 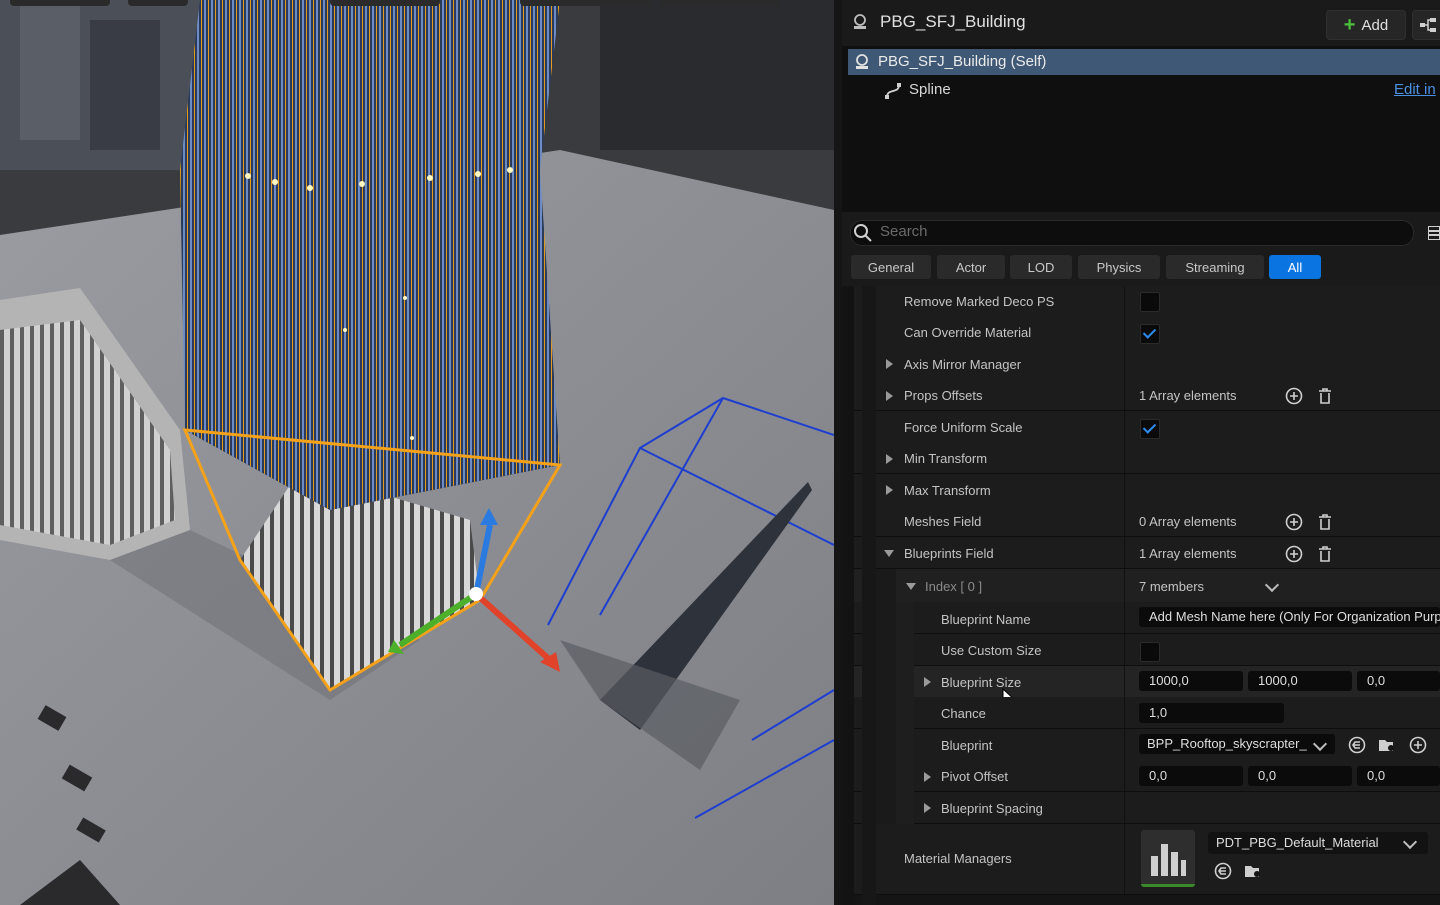 What do you see at coordinates (1398, 681) in the screenshot?
I see `blueprint-size-z-field: 0,0` at bounding box center [1398, 681].